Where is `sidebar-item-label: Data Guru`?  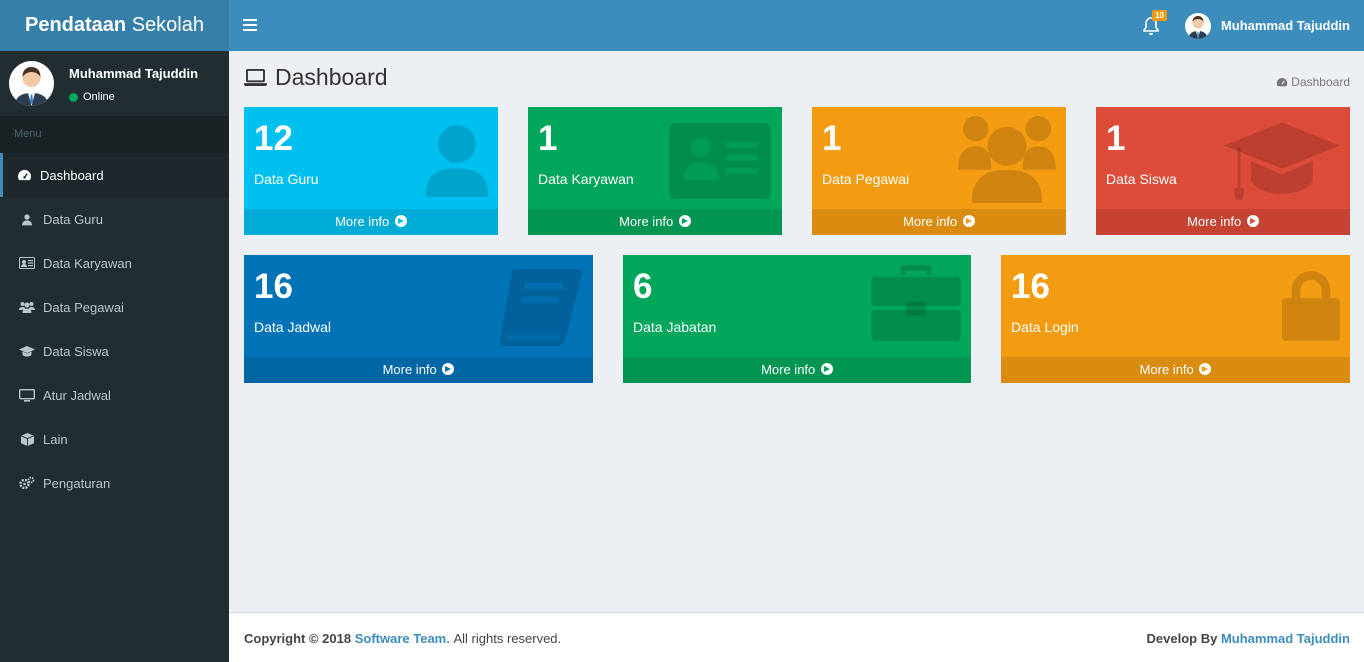
sidebar-item-label: Data Guru is located at coordinates (73, 219).